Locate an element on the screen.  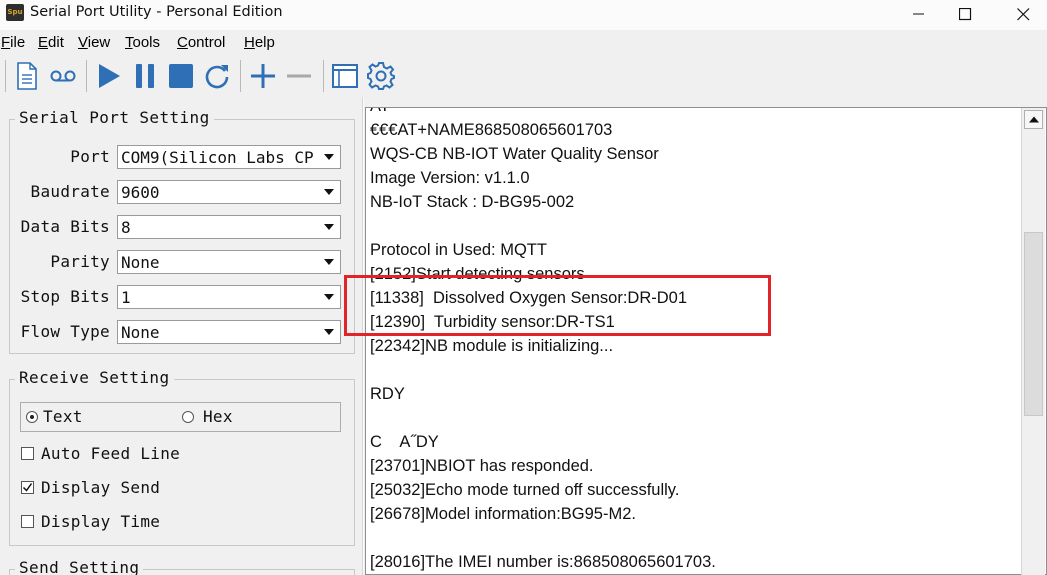
stop-button is located at coordinates (181, 76).